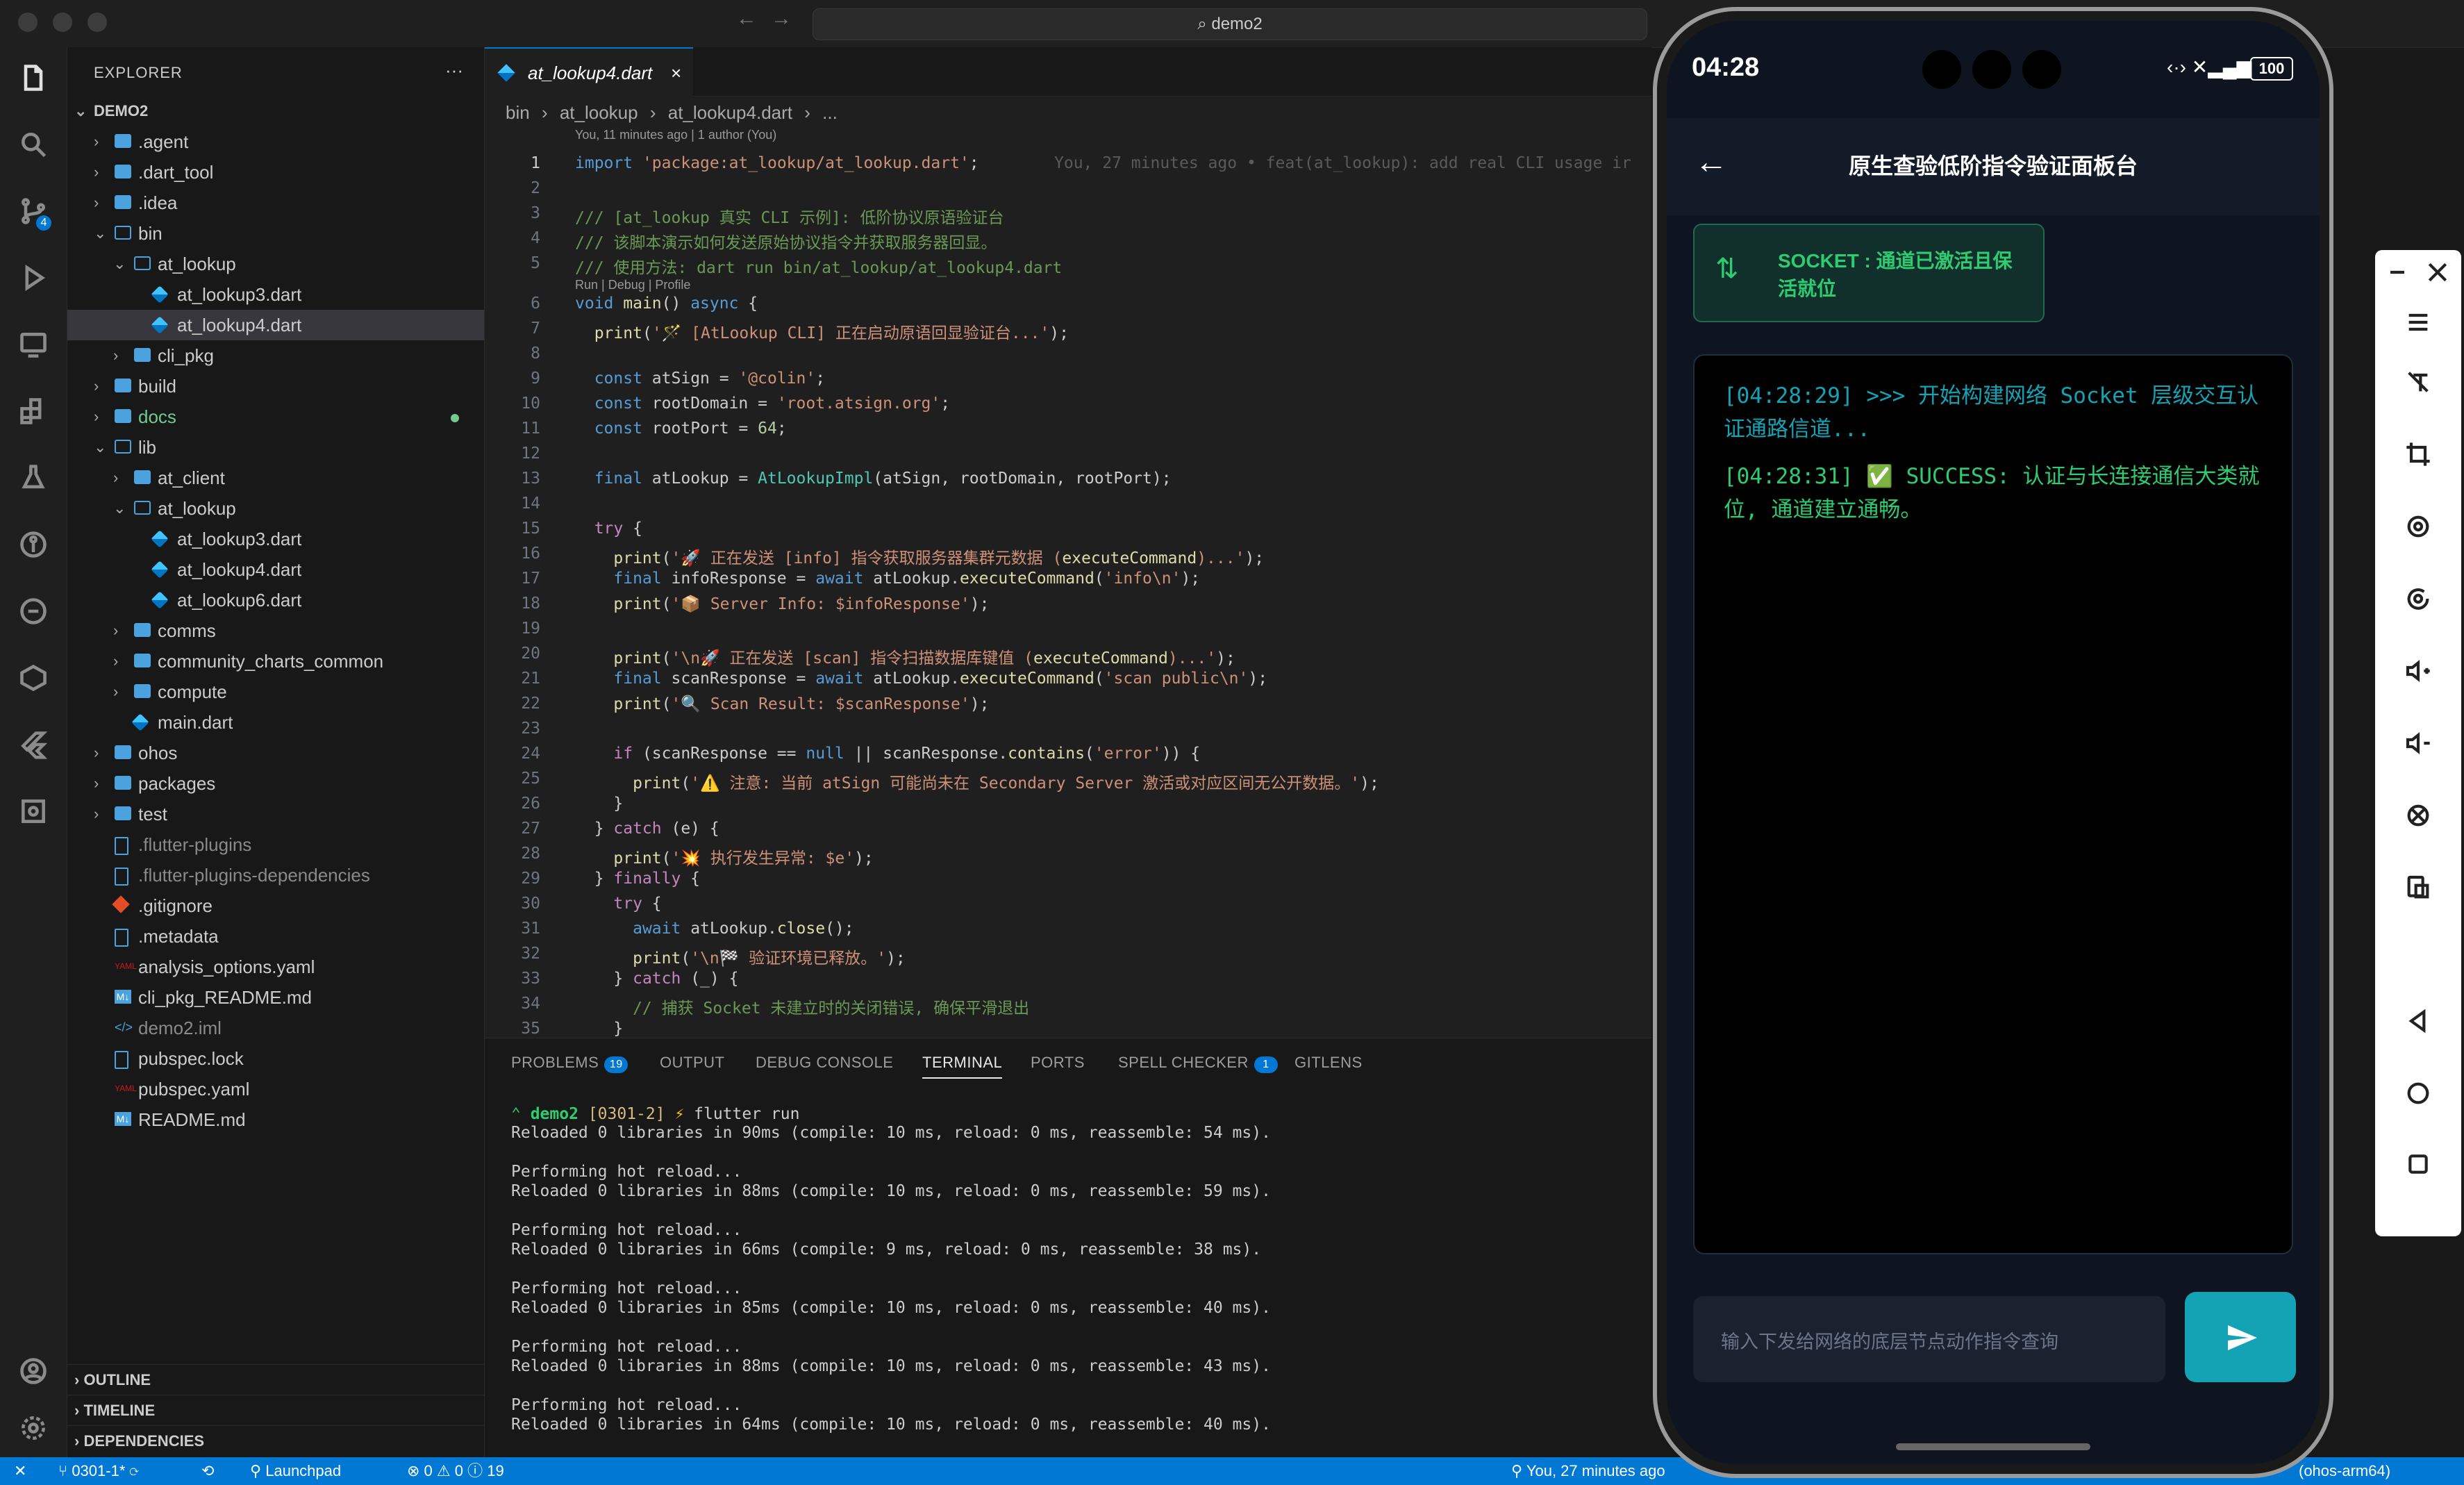 The height and width of the screenshot is (1485, 2464). Describe the element at coordinates (700, 379) in the screenshot. I see `code-line: const atSign = '@colin';` at that location.